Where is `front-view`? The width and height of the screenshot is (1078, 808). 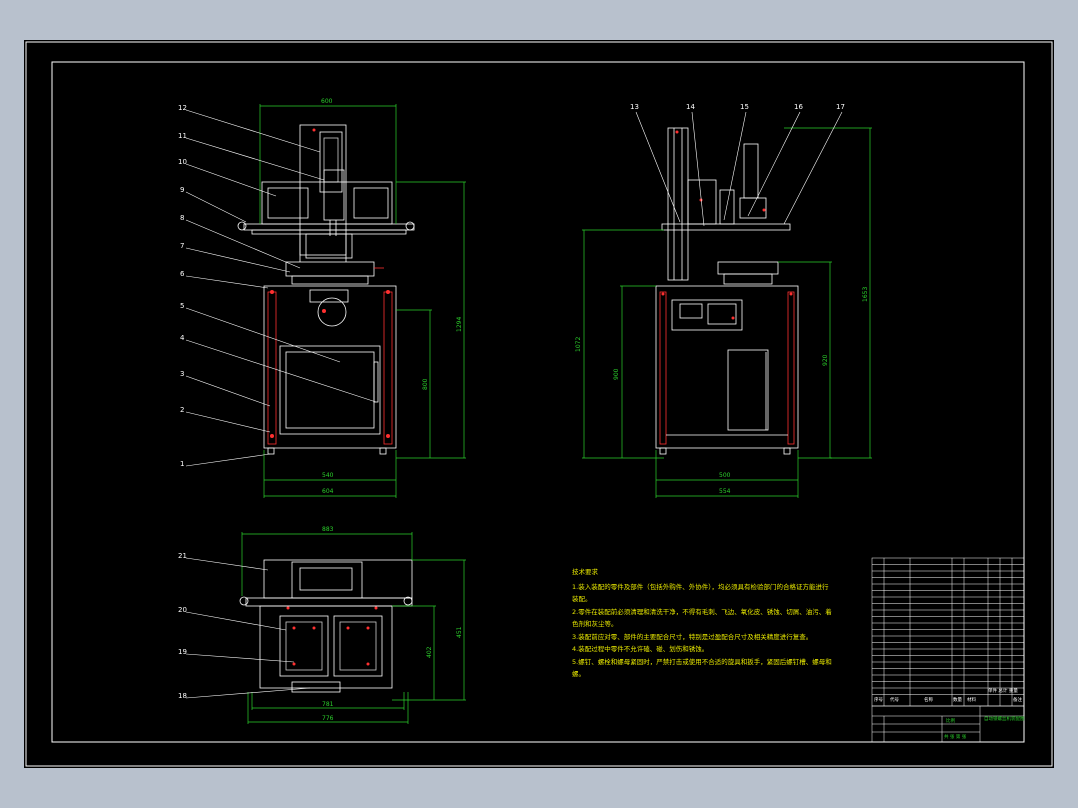
front-view is located at coordinates (326, 289).